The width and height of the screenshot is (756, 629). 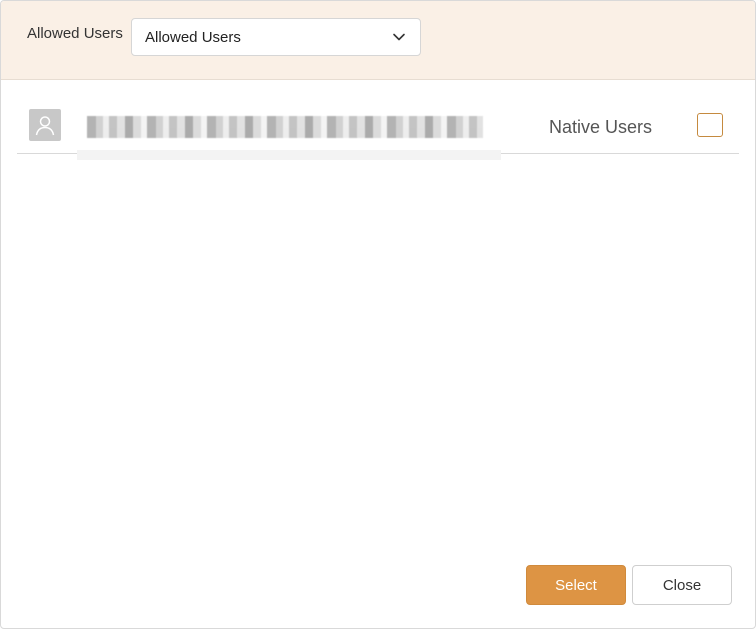 What do you see at coordinates (193, 37) in the screenshot?
I see `filter-select-value: Allowed Users` at bounding box center [193, 37].